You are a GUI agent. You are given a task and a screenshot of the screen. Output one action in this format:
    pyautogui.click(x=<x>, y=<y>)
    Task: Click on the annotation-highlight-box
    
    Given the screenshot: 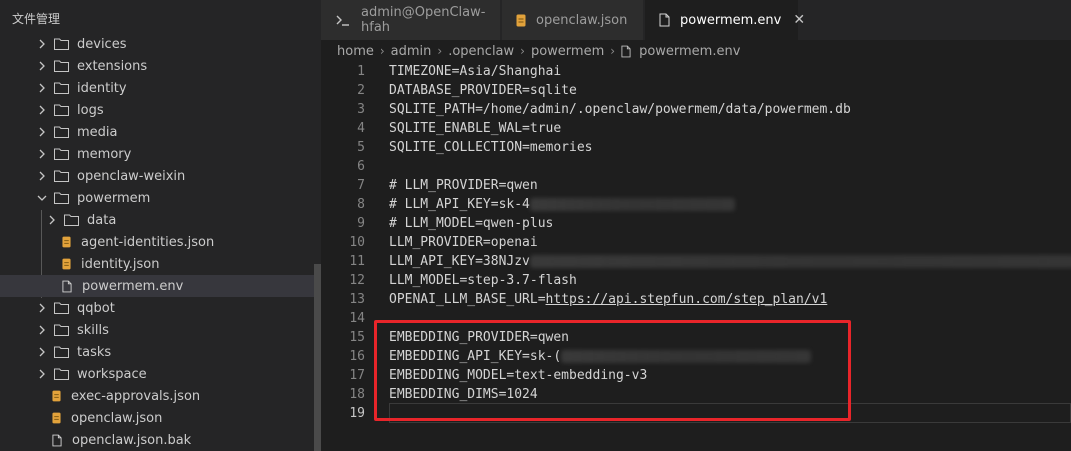 What is the action you would take?
    pyautogui.click(x=612, y=370)
    